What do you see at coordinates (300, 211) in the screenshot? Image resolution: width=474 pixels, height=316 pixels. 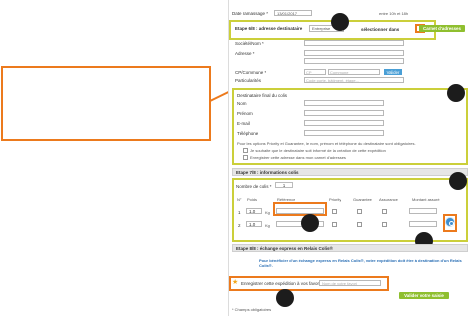 I see `row1-reference-input` at bounding box center [300, 211].